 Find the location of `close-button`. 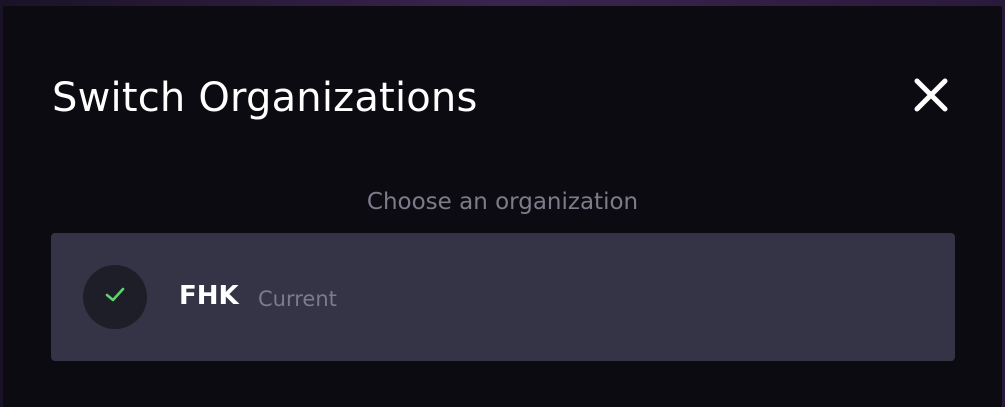

close-button is located at coordinates (931, 95).